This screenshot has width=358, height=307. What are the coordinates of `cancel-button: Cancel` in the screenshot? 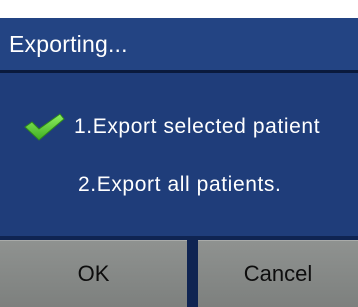 It's located at (278, 273).